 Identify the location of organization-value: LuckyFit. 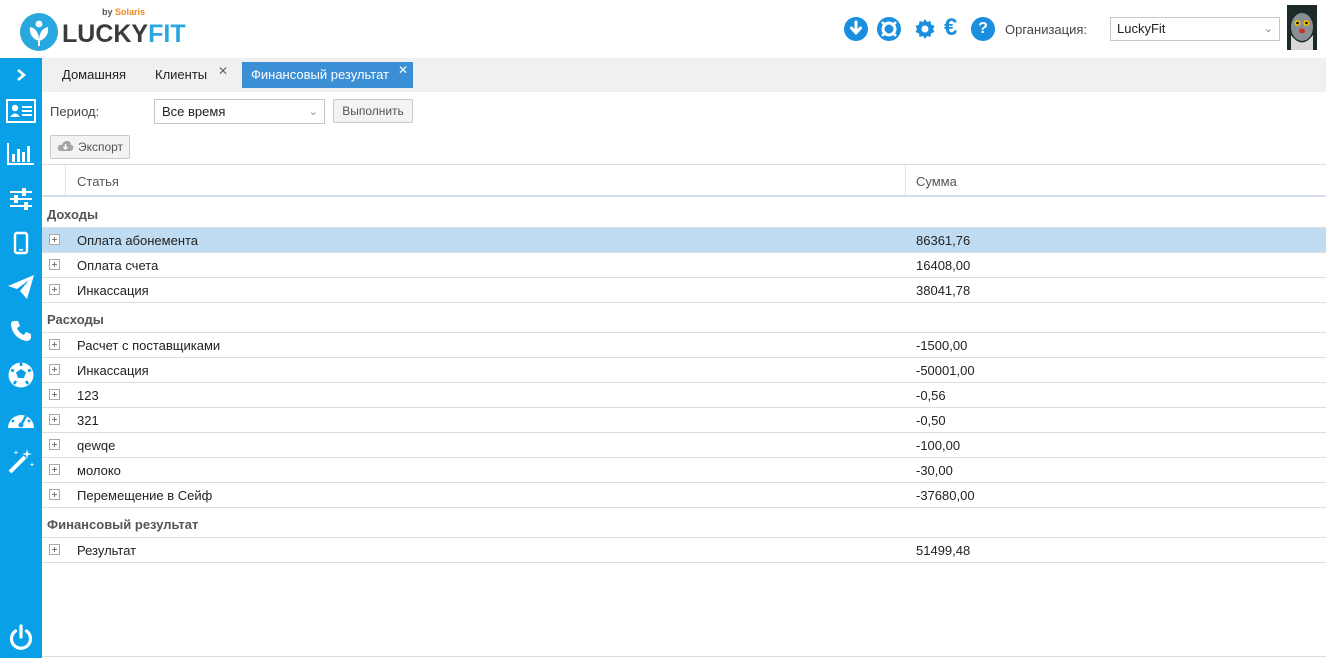
(1141, 28).